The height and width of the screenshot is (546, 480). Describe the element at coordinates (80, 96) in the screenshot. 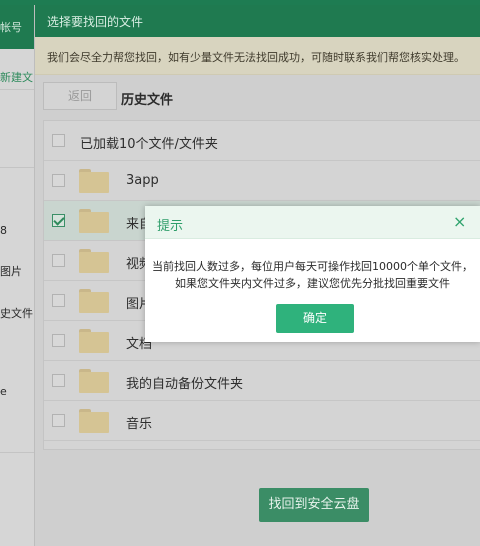

I see `back-button: 返回` at that location.